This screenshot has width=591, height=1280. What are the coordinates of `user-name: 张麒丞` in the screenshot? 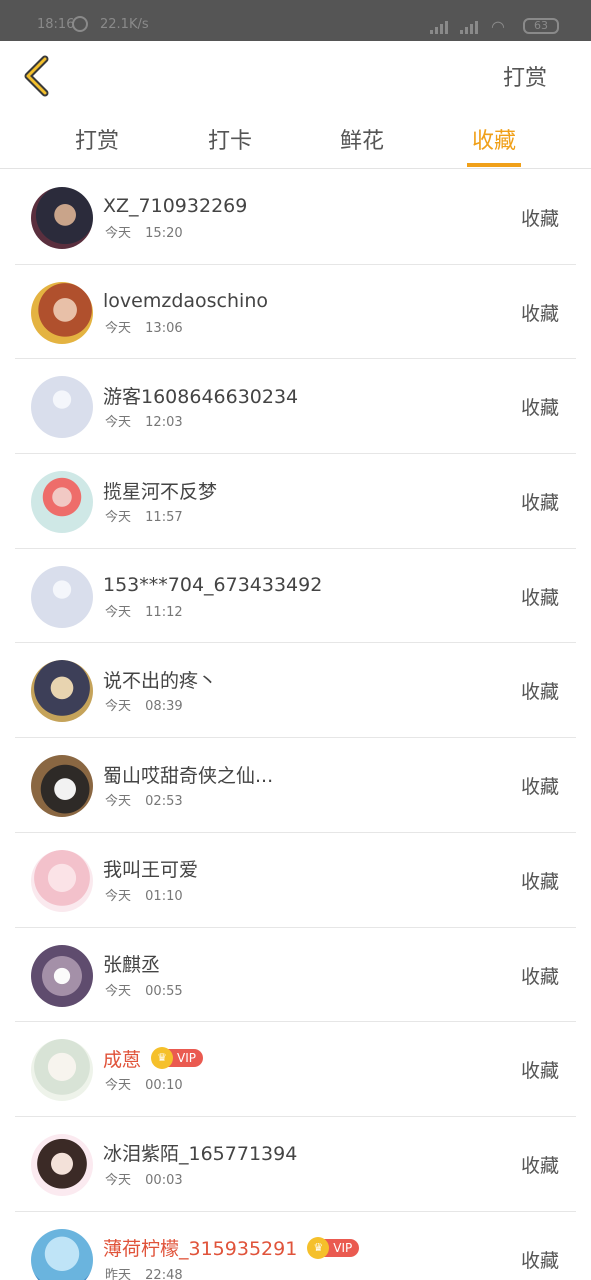 It's located at (132, 965).